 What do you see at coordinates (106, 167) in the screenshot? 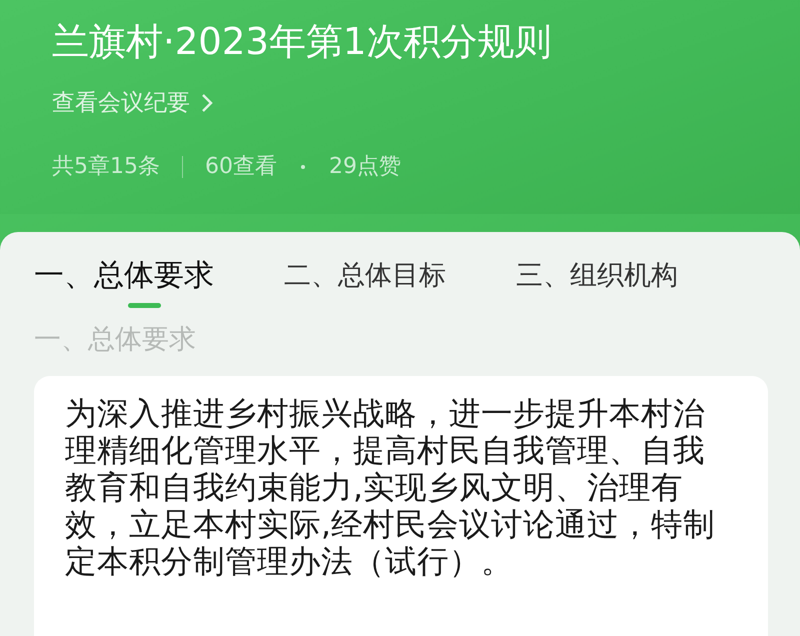
I see `stat-text: 共5章15条` at bounding box center [106, 167].